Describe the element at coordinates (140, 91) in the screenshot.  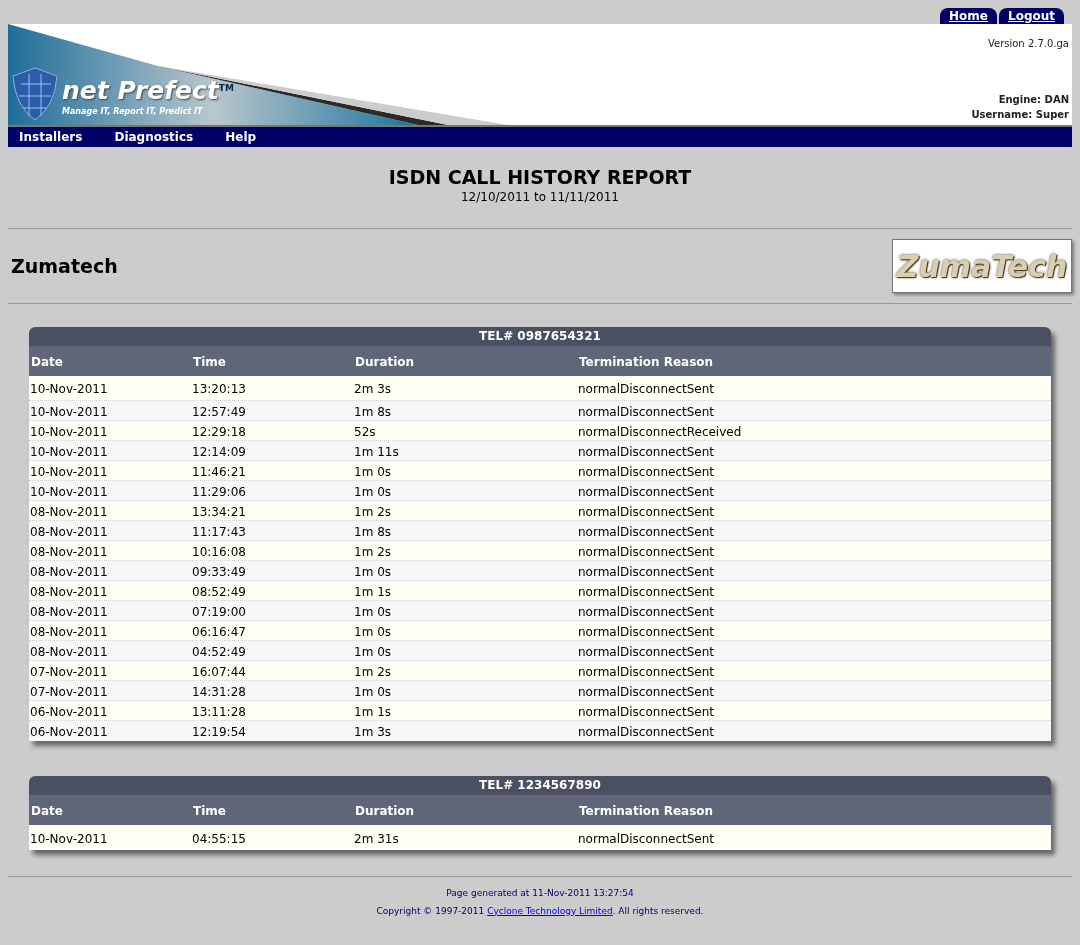
I see `logo-wordmark: net Prefect` at that location.